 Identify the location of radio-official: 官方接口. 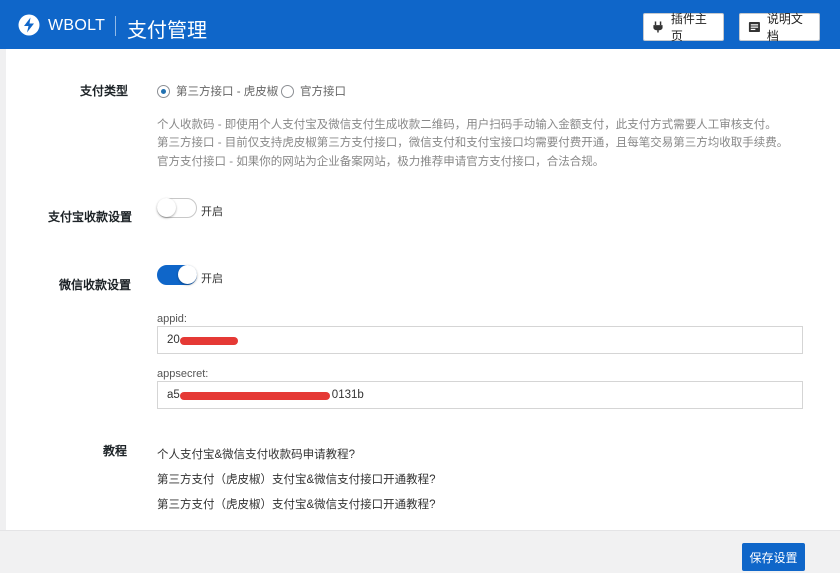
(313, 91).